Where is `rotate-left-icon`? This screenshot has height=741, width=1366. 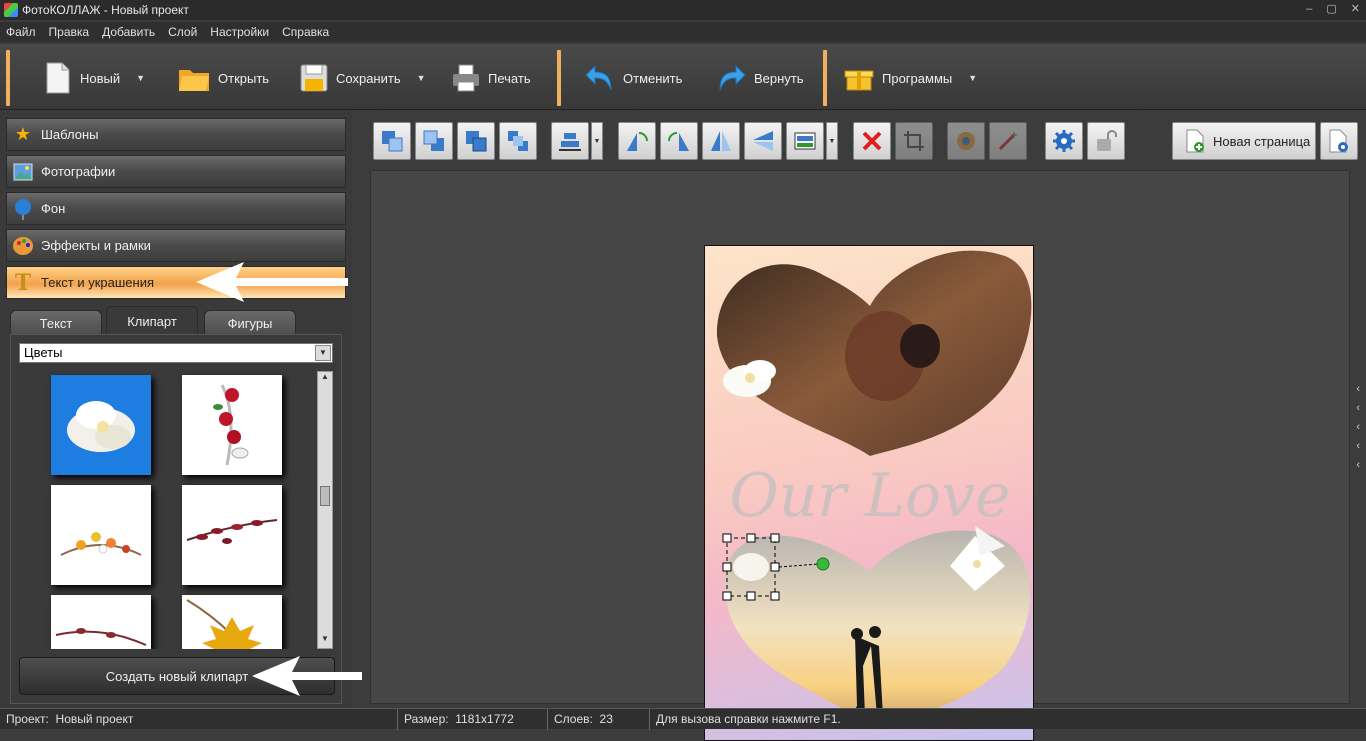
rotate-left-icon is located at coordinates (637, 141).